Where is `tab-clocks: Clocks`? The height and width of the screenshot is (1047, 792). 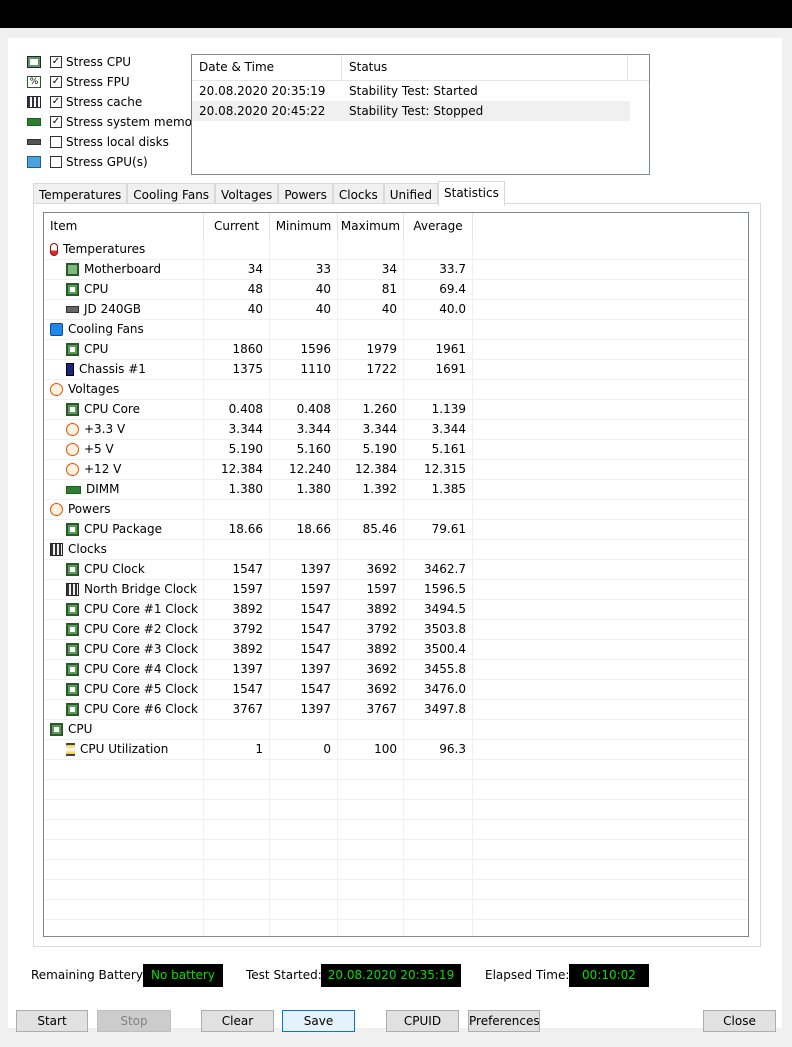 tab-clocks: Clocks is located at coordinates (358, 193).